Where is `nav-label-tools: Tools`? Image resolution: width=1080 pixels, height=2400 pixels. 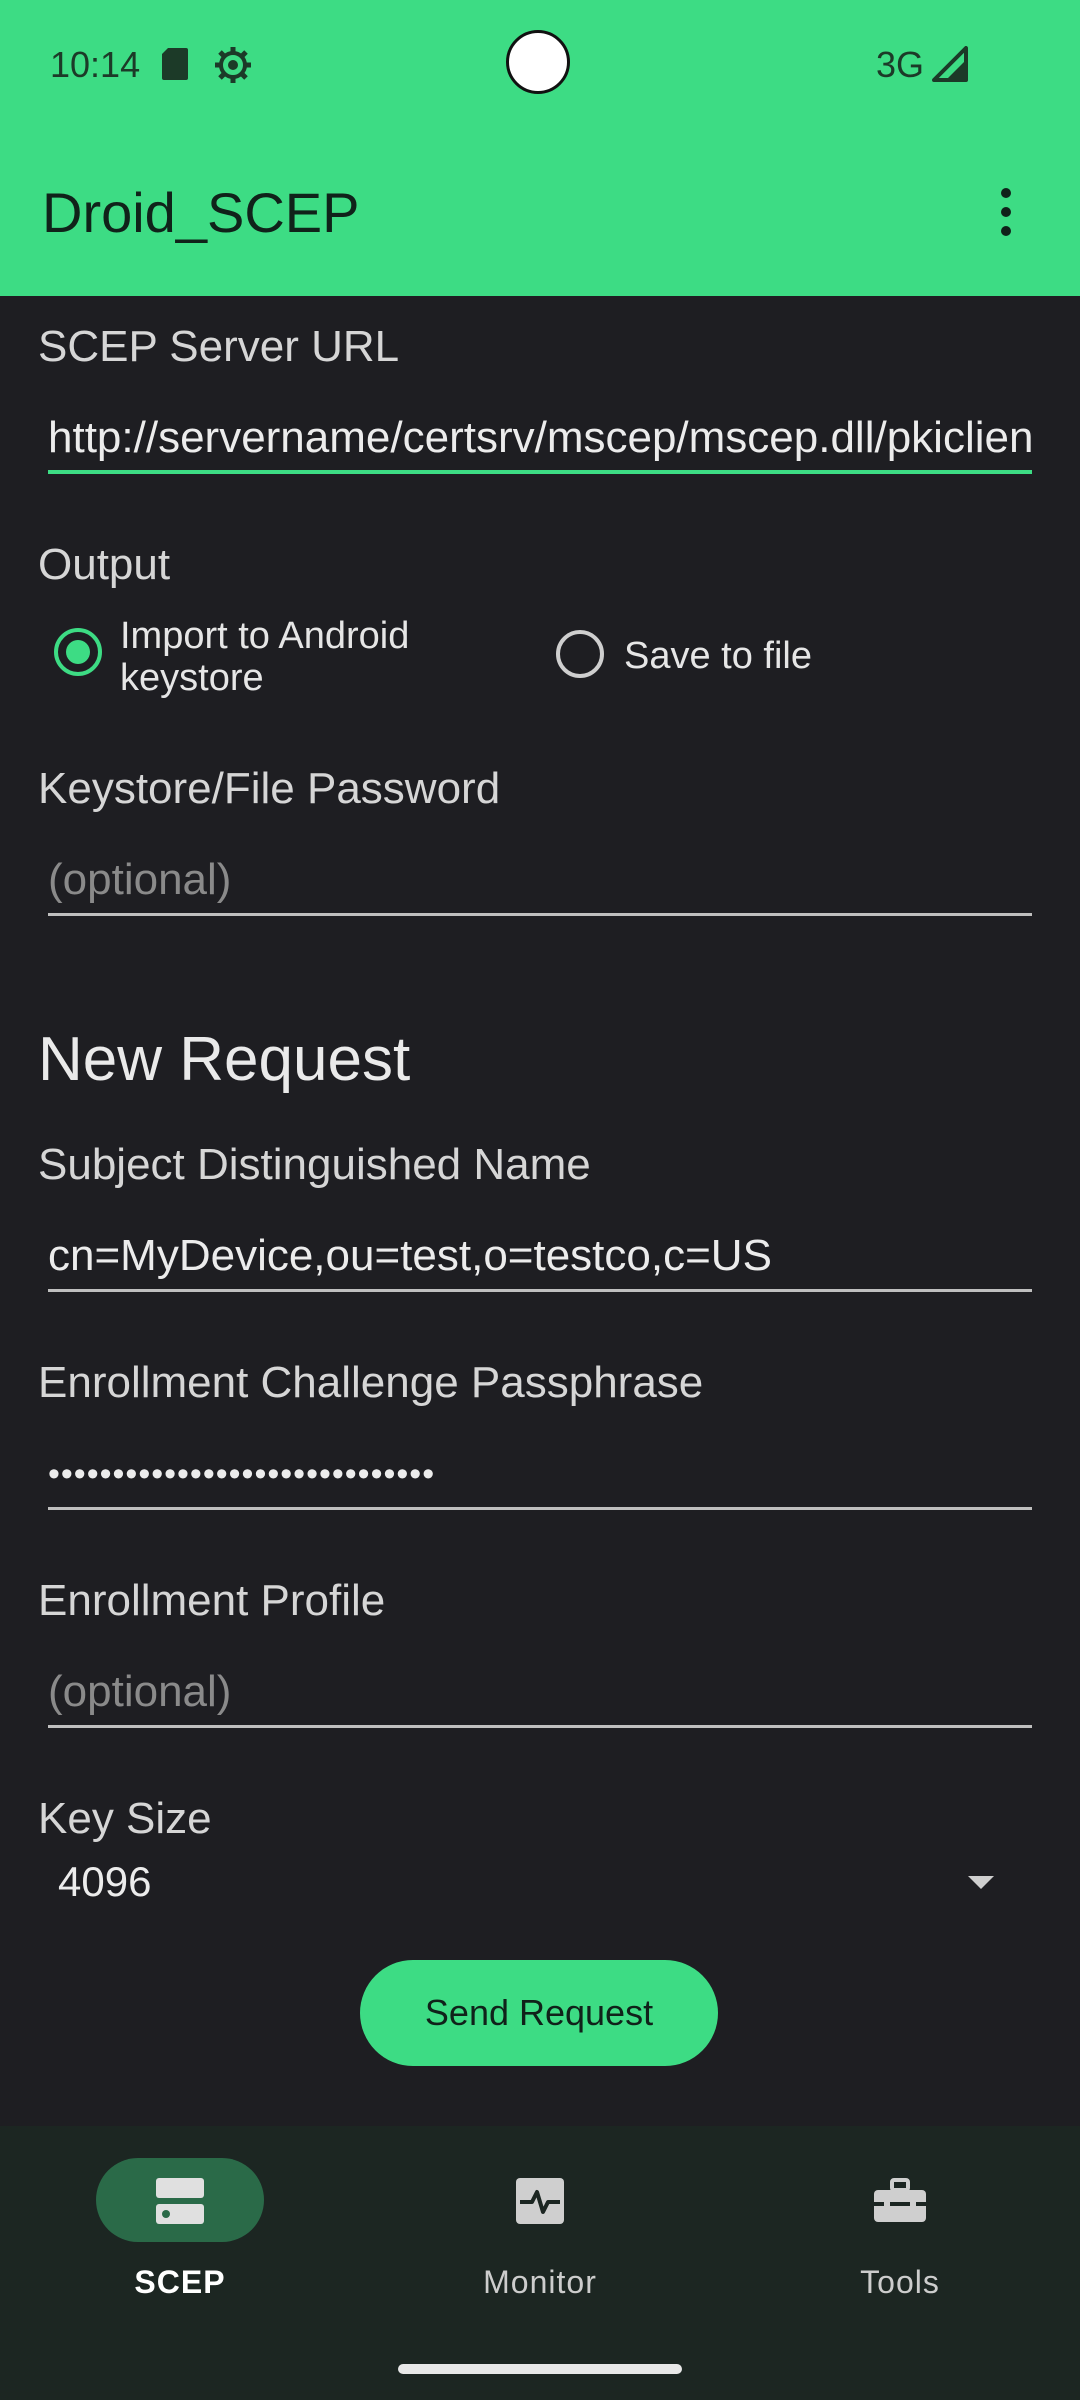 nav-label-tools: Tools is located at coordinates (900, 2282).